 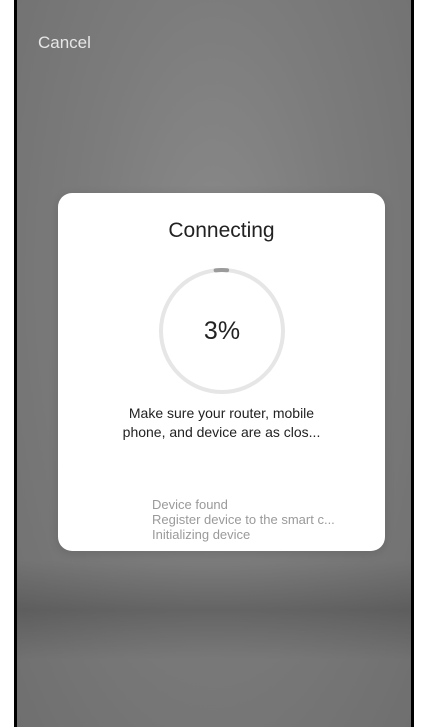 What do you see at coordinates (64, 43) in the screenshot?
I see `cancel-button: Cancel` at bounding box center [64, 43].